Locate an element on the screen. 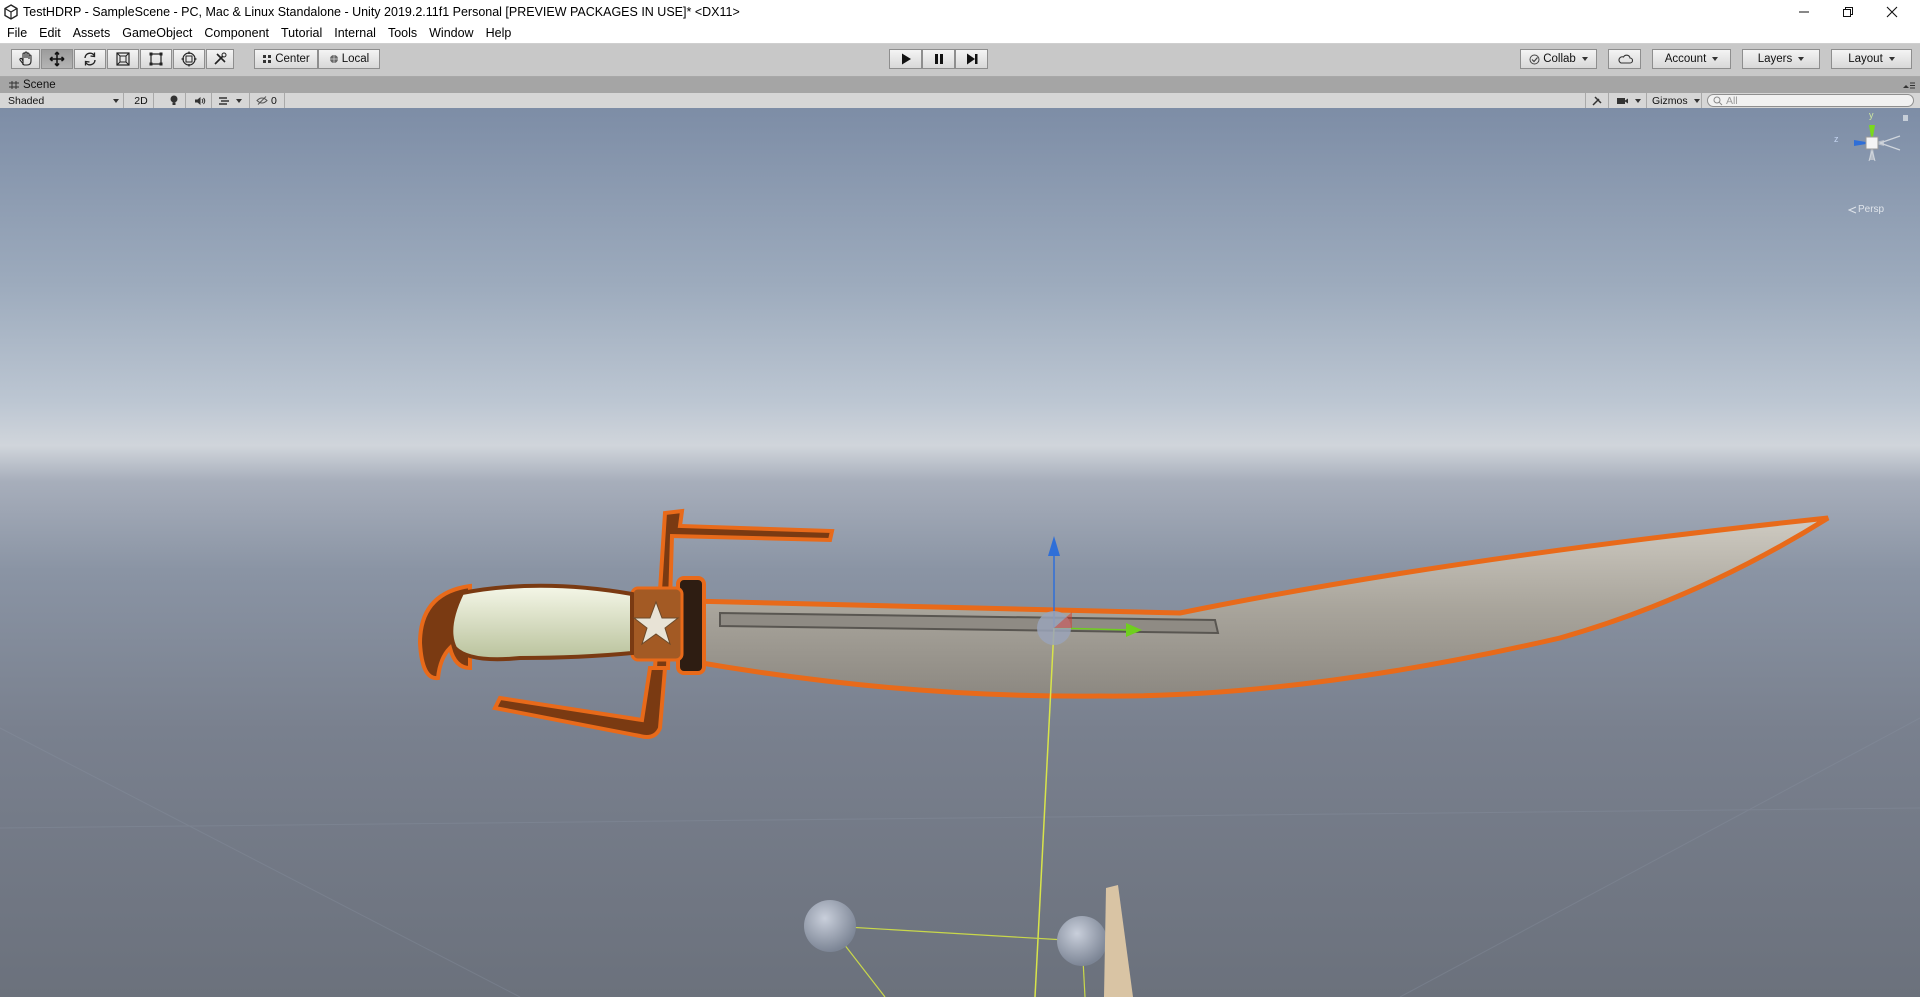 Image resolution: width=1920 pixels, height=997 pixels. effects-dropdown is located at coordinates (232, 100).